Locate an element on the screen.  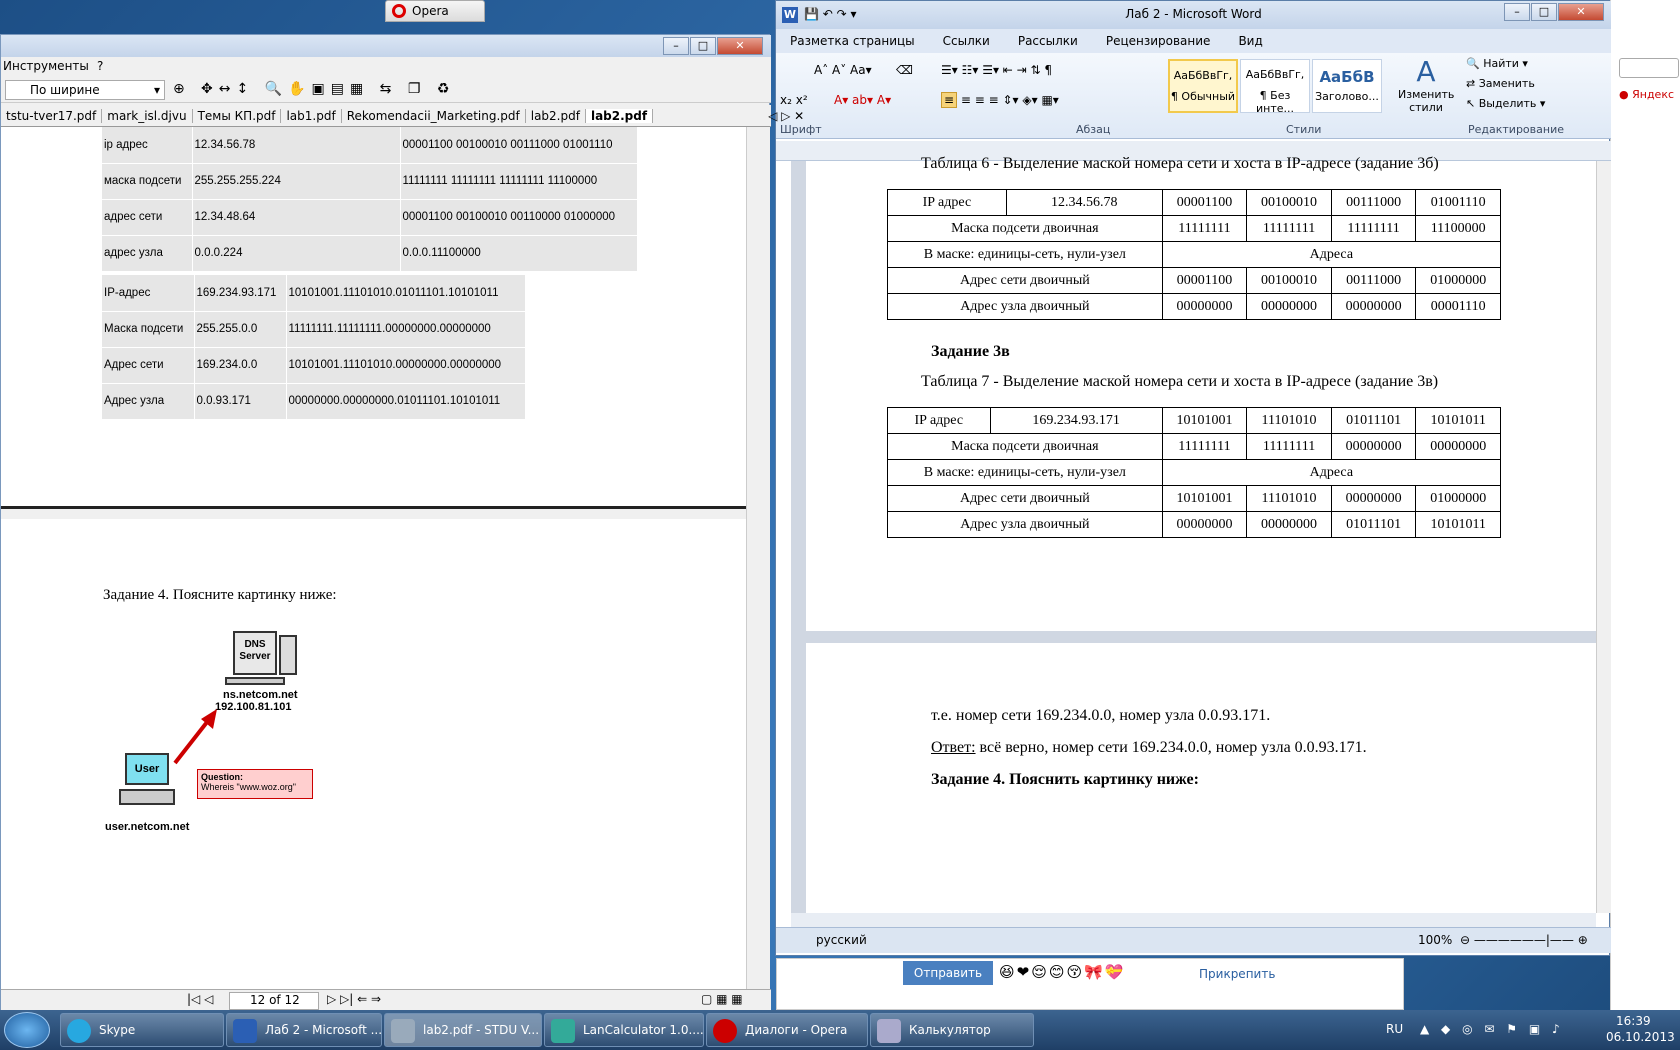
send-button: Отправить is located at coordinates (948, 973).